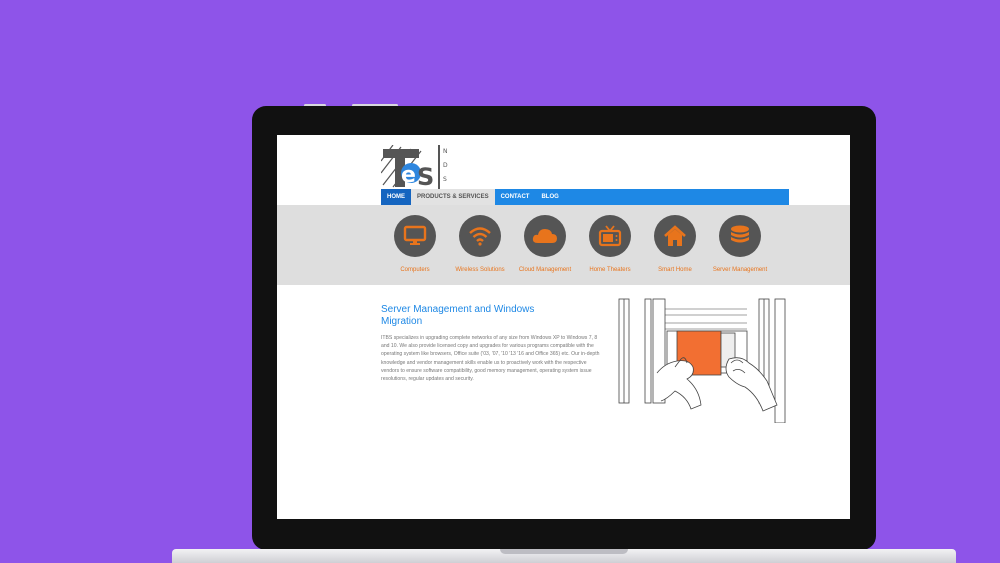 The height and width of the screenshot is (563, 1000). I want to click on database-icon, so click(740, 234).